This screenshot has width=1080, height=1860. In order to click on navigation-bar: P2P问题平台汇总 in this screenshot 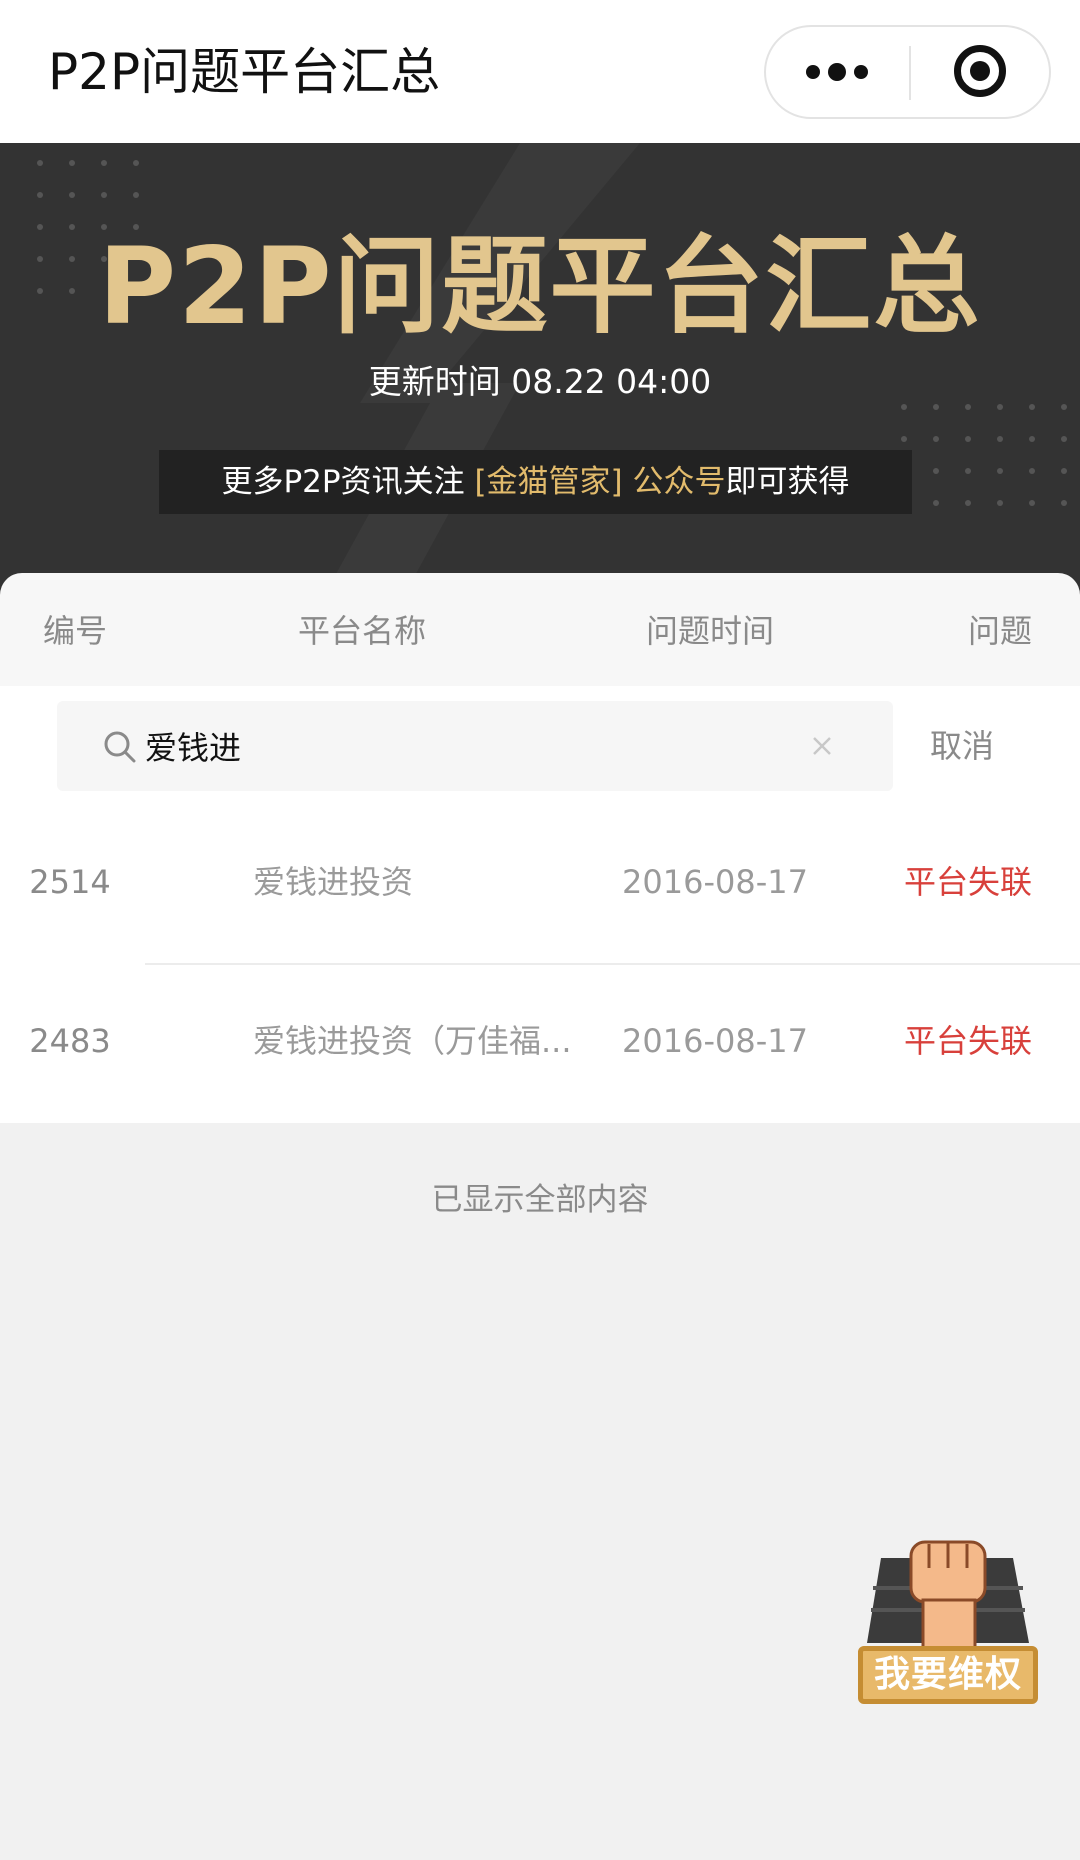, I will do `click(540, 71)`.